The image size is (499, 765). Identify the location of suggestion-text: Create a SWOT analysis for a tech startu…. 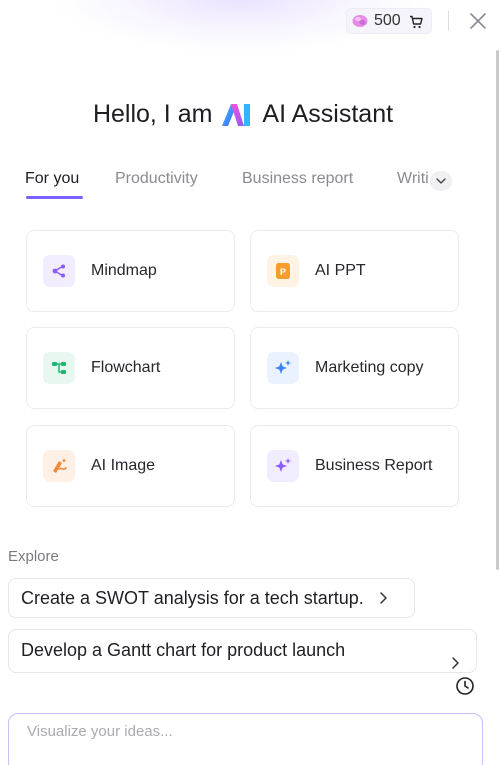
(192, 597).